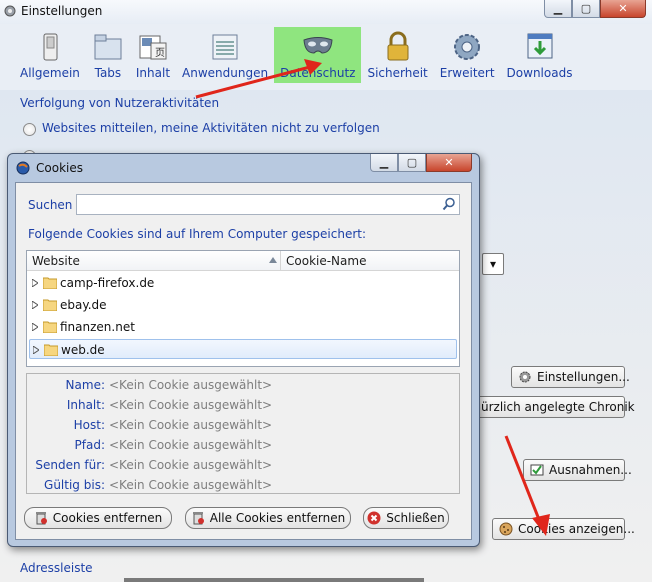  What do you see at coordinates (160, 53) in the screenshot?
I see `svg-text: 页` at bounding box center [160, 53].